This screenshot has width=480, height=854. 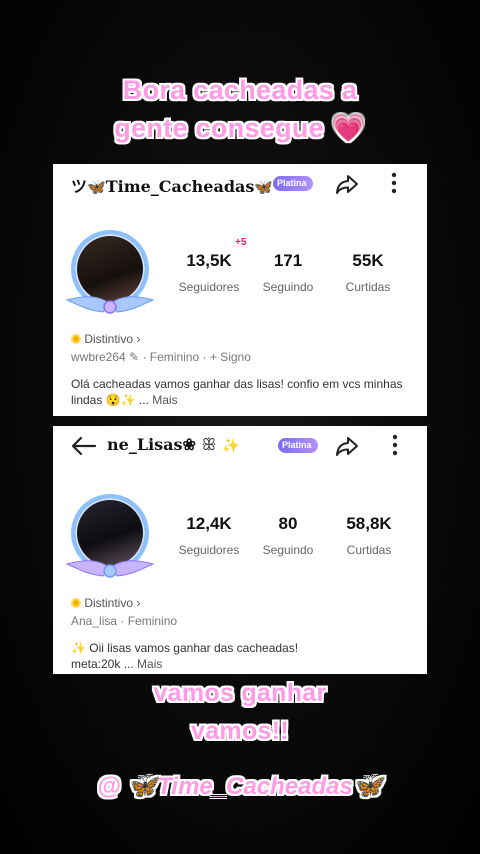 What do you see at coordinates (369, 523) in the screenshot?
I see `stat-likes-value: 58,8K` at bounding box center [369, 523].